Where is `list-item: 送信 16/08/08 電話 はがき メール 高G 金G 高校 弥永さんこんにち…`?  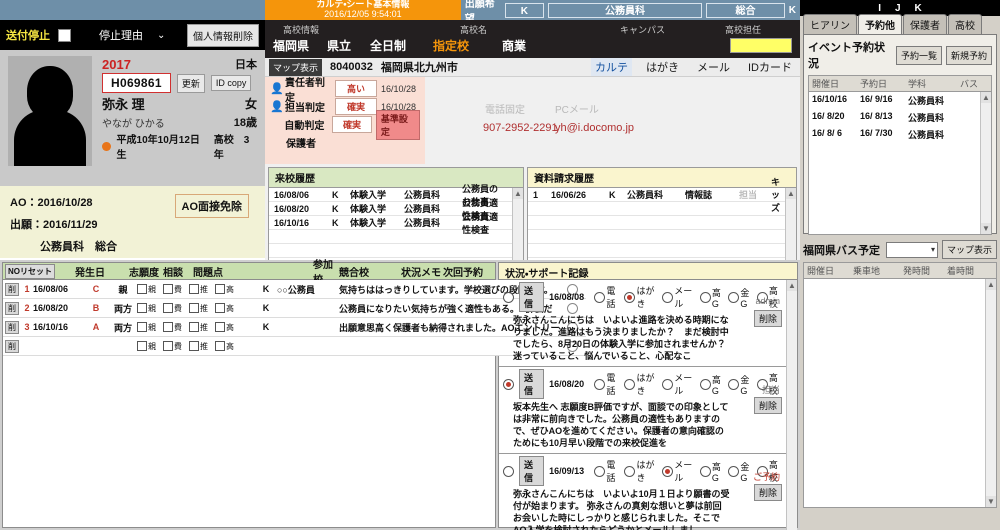
list-item: 送信 16/08/08 電話 はがき メール 高G 金G 高校 弥永さんこんにち… is located at coordinates (642, 323).